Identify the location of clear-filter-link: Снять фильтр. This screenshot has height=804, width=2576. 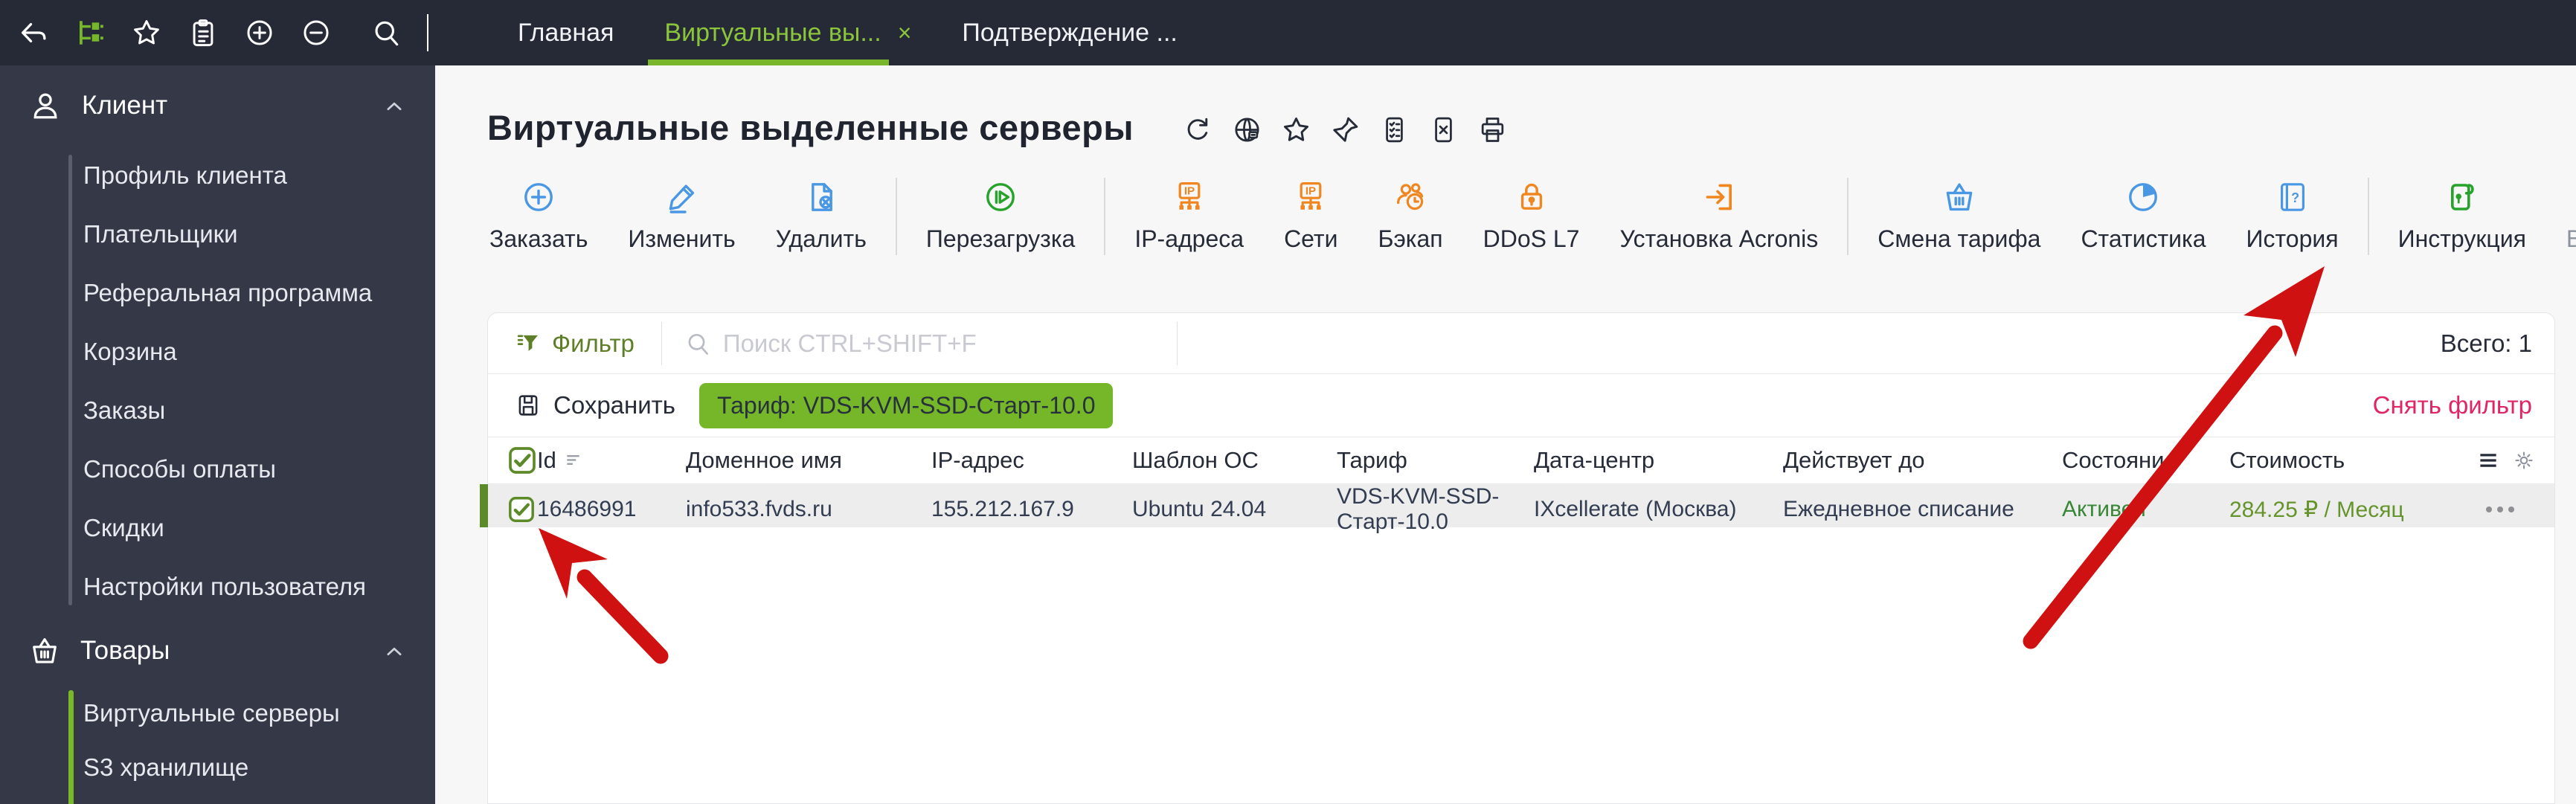
(2463, 405).